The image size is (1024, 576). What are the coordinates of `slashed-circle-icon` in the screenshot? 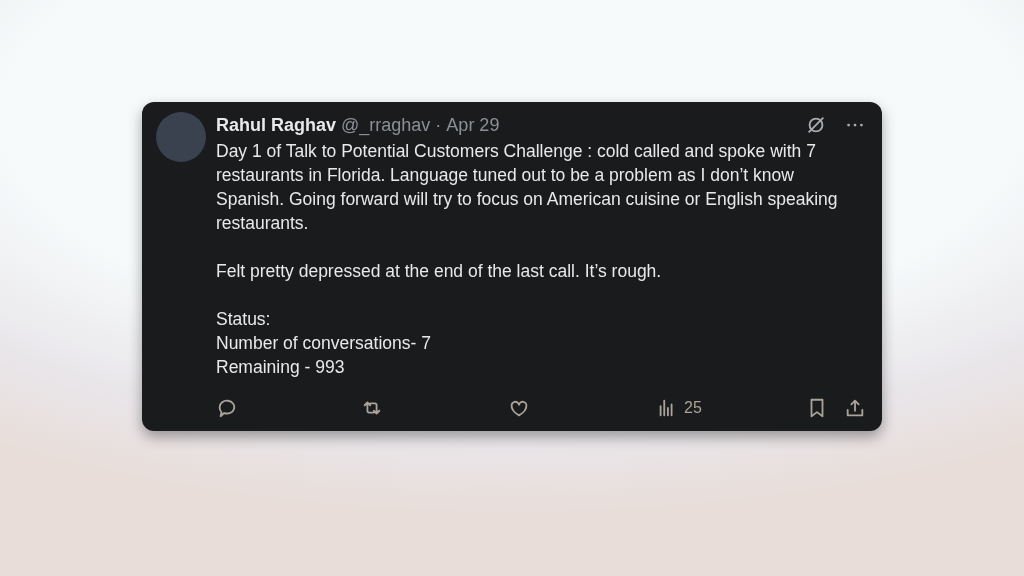 It's located at (816, 125).